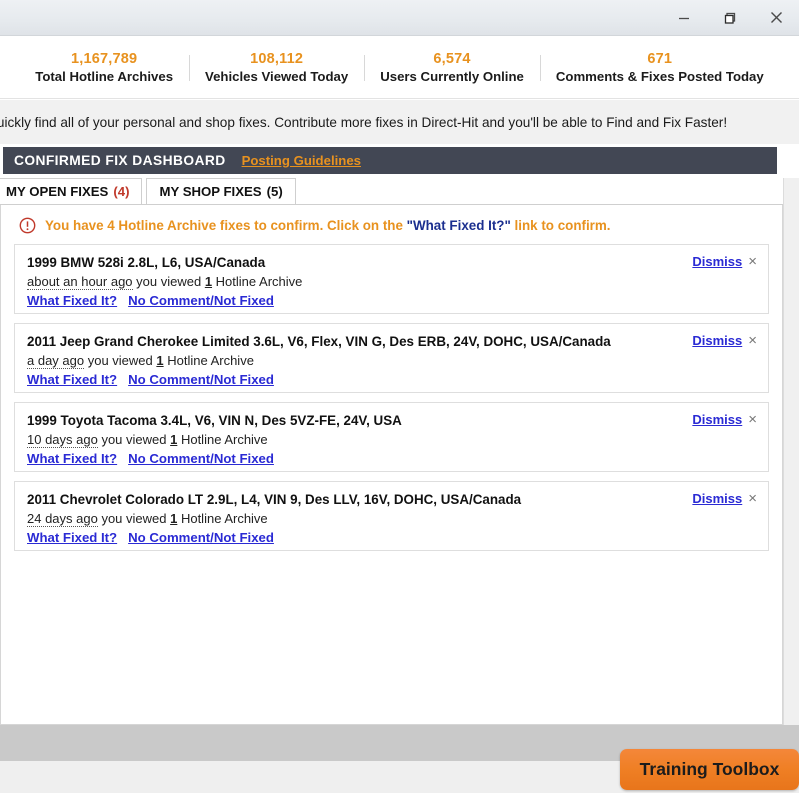 The height and width of the screenshot is (799, 799). What do you see at coordinates (399, 18) in the screenshot?
I see `window-titlebar` at bounding box center [399, 18].